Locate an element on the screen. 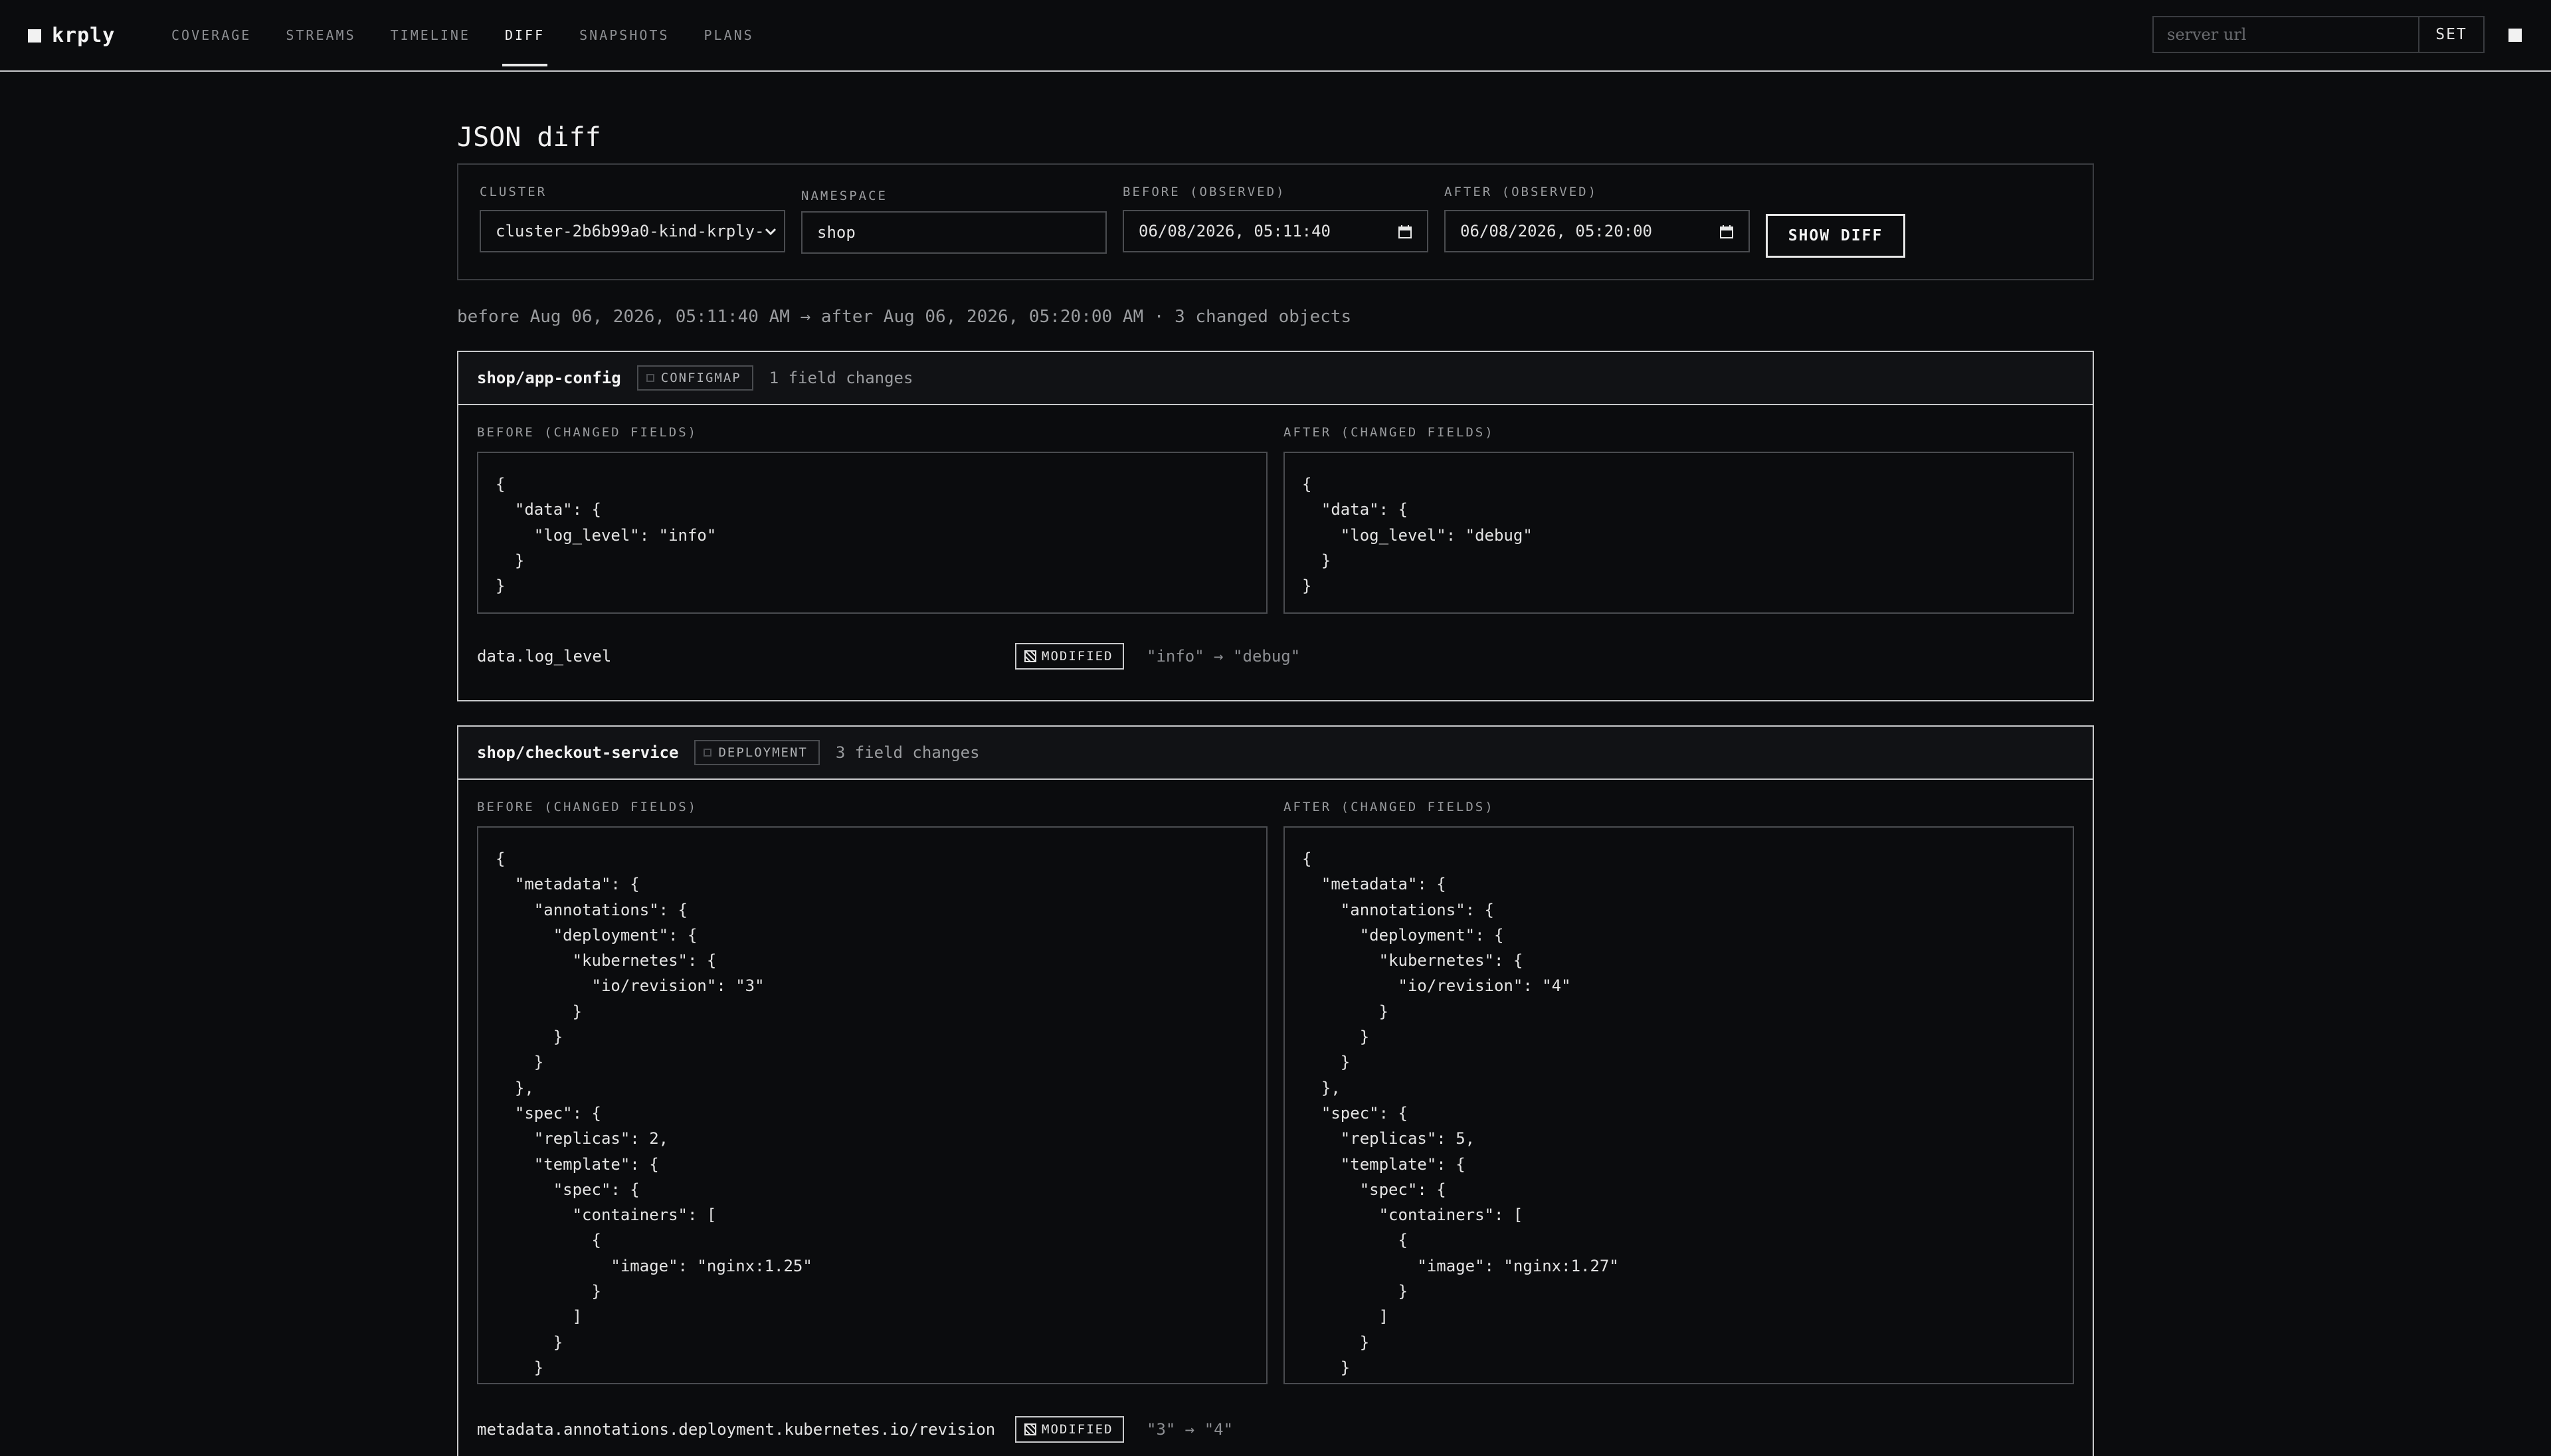  cluster-select-value: cluster-2b6b99a0-kind-krply- is located at coordinates (630, 231).